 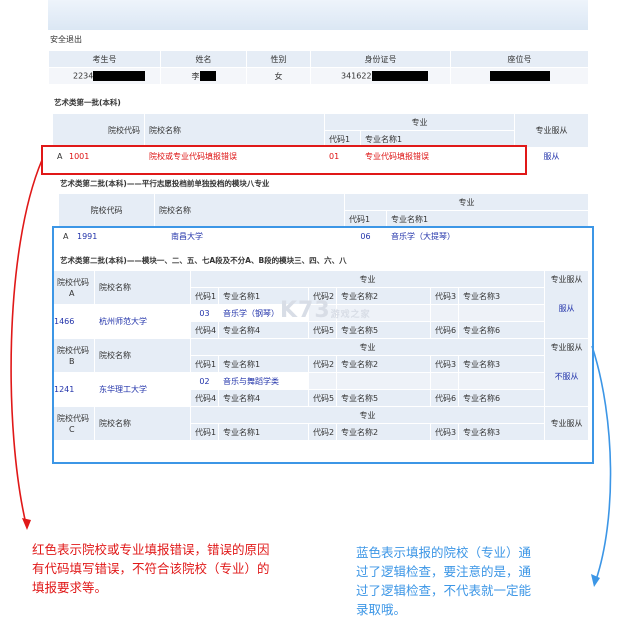 I want to click on blue-arrow-head, so click(x=595, y=580).